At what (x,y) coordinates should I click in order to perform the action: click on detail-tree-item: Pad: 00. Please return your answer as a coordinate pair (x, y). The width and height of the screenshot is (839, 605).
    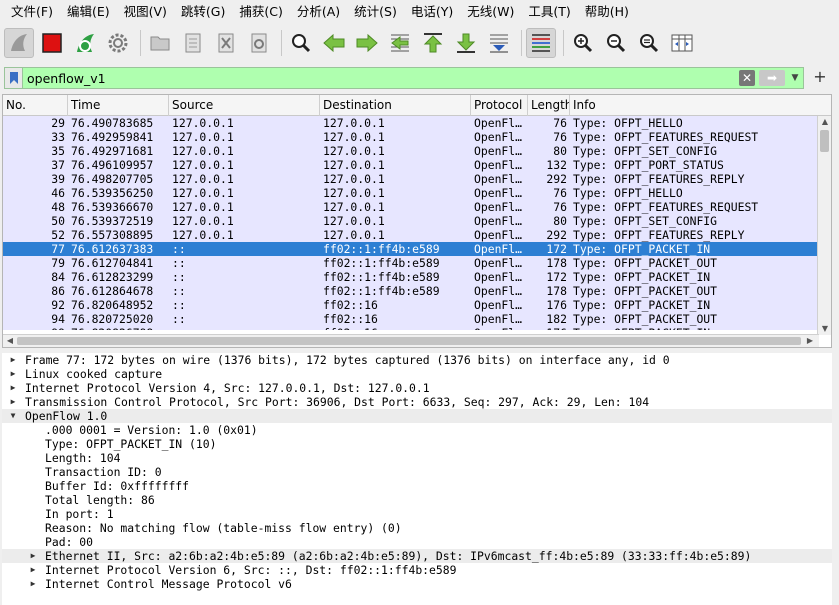
    Looking at the image, I should click on (417, 542).